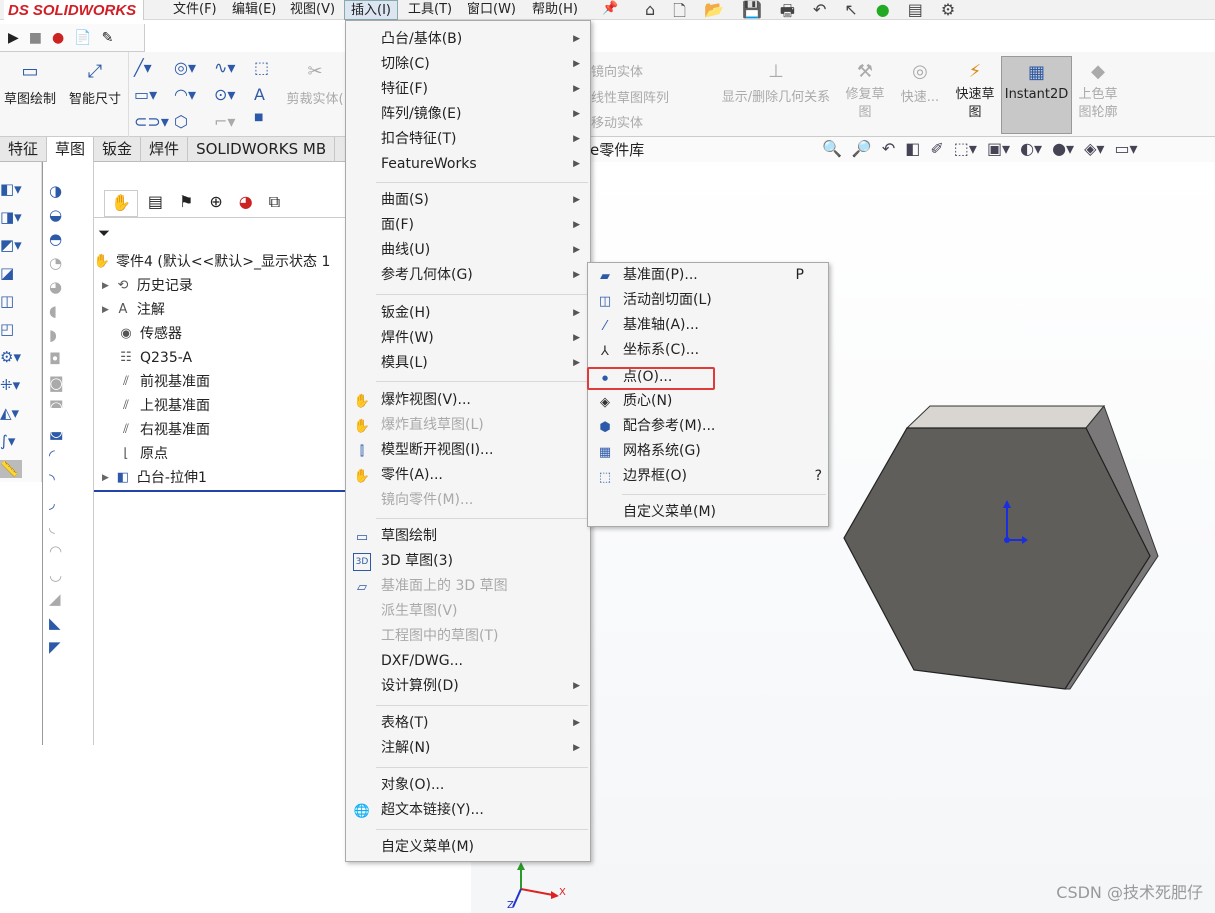  I want to click on menu-window: 窗口(W), so click(491, 10).